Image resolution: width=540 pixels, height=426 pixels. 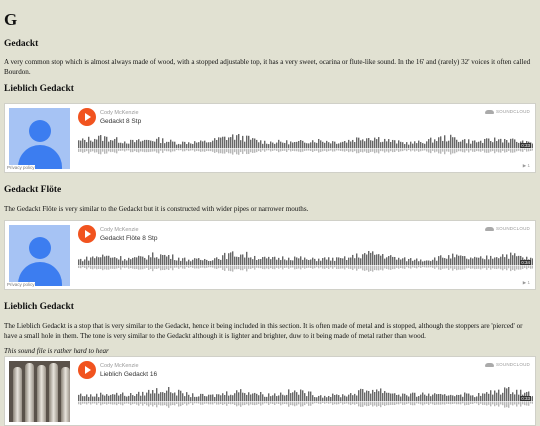 I want to click on track-title: Lieblich Gedackt 16, so click(x=128, y=374).